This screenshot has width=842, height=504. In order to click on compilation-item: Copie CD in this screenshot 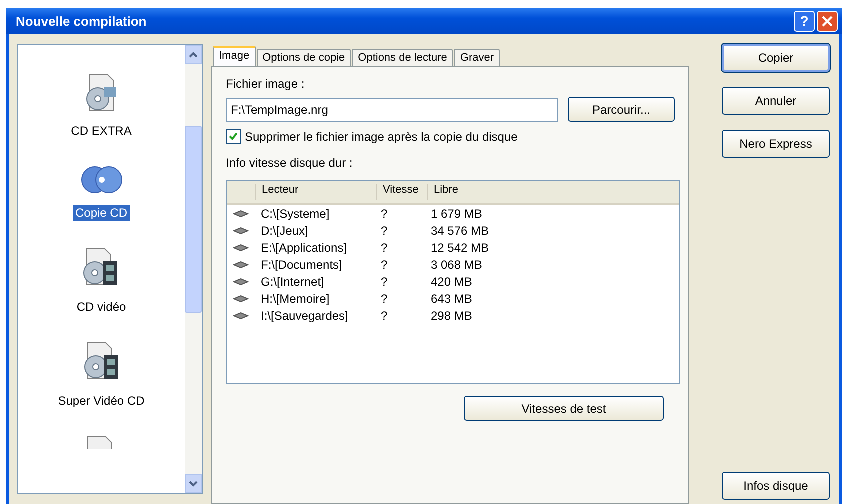, I will do `click(101, 193)`.